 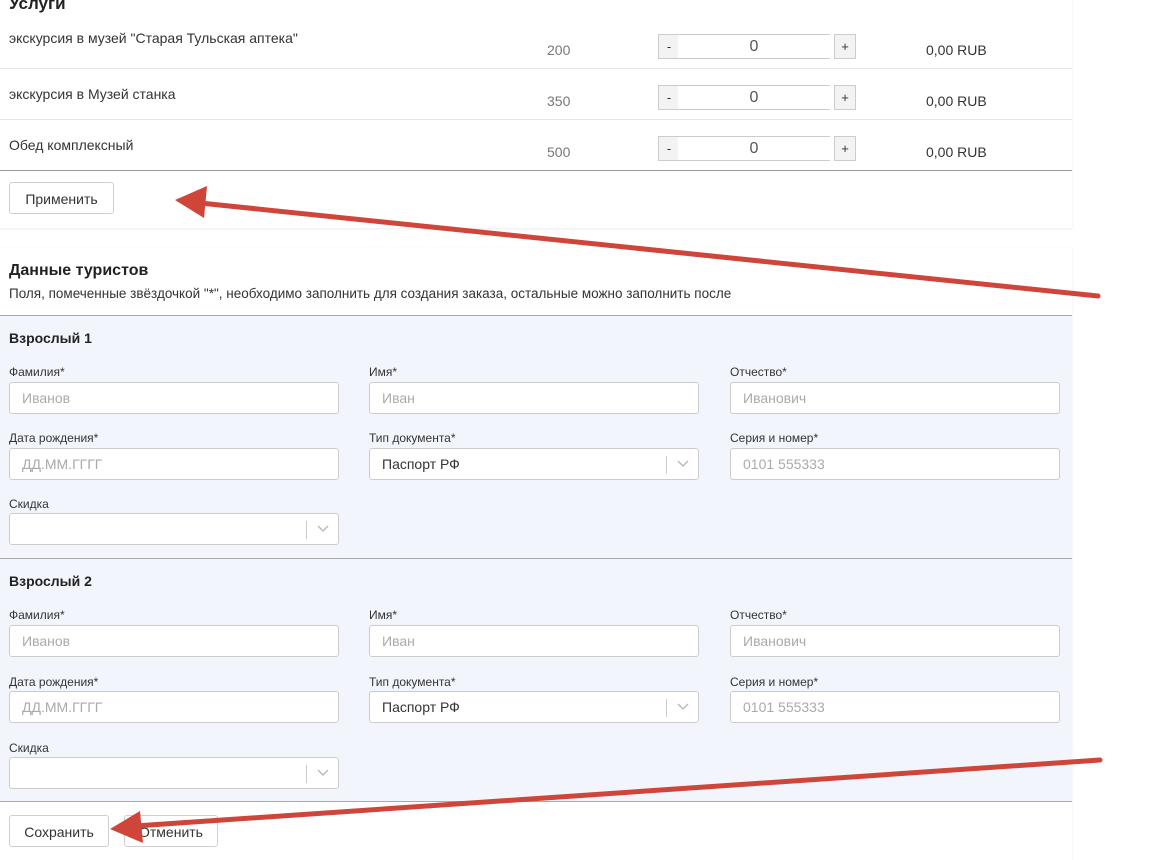 What do you see at coordinates (92, 94) in the screenshot?
I see `service-name: экскурсия в Музей станка` at bounding box center [92, 94].